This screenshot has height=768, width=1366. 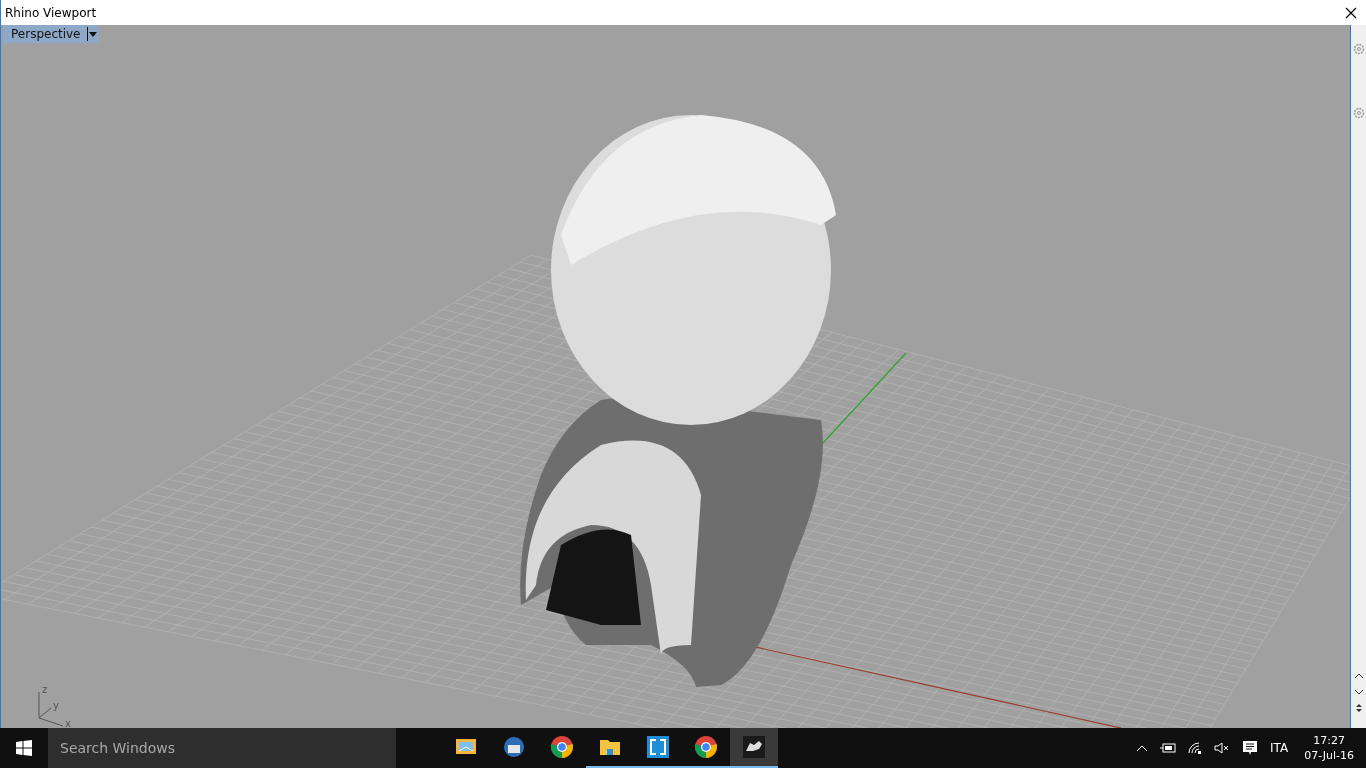 I want to click on clock-date: 07-Jul-16, so click(x=1329, y=755).